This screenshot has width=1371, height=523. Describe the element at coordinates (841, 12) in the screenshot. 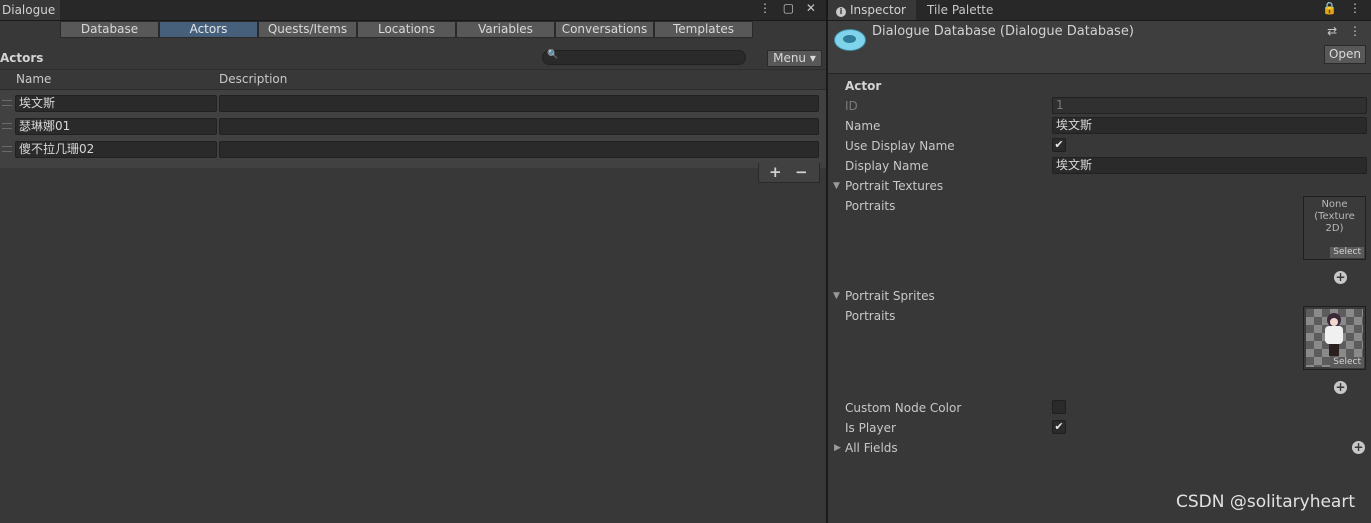

I see `info-icon: i` at that location.